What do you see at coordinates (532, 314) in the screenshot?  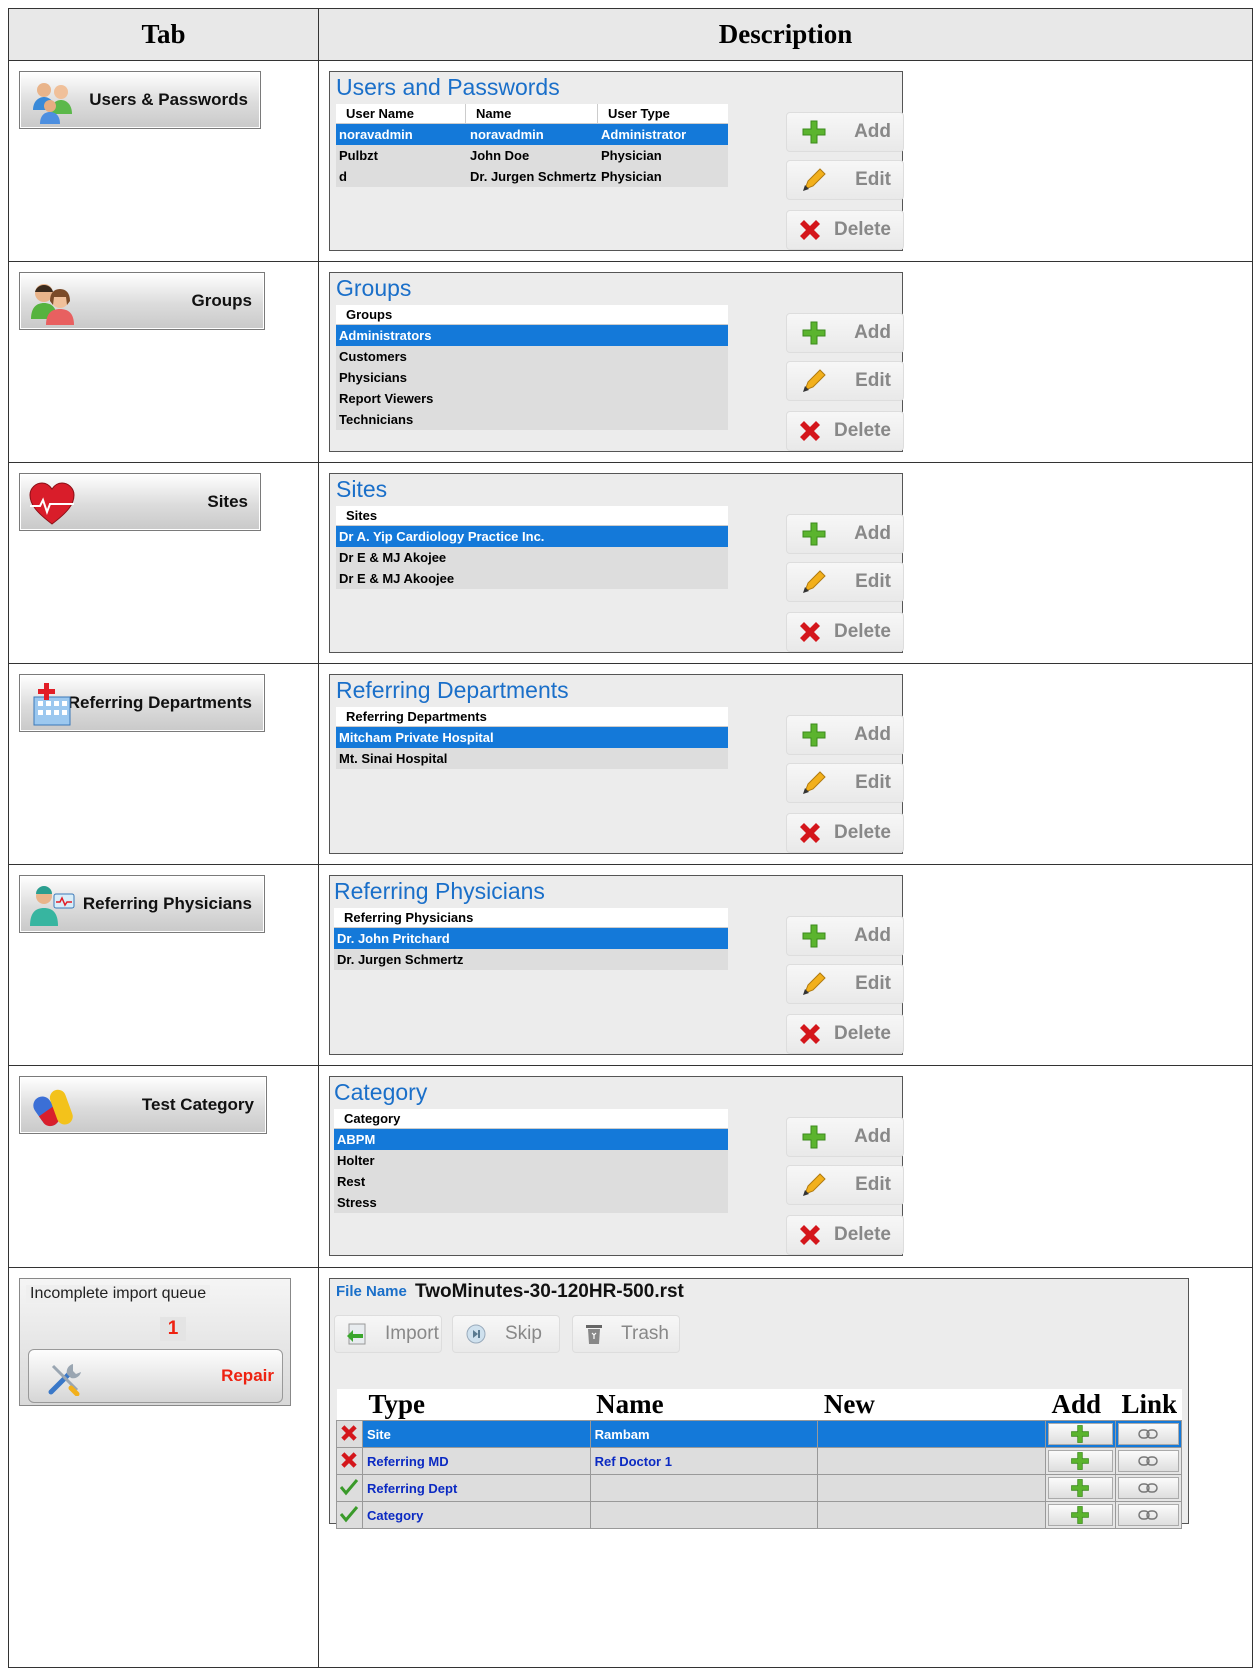 I see `column-header: Groups` at bounding box center [532, 314].